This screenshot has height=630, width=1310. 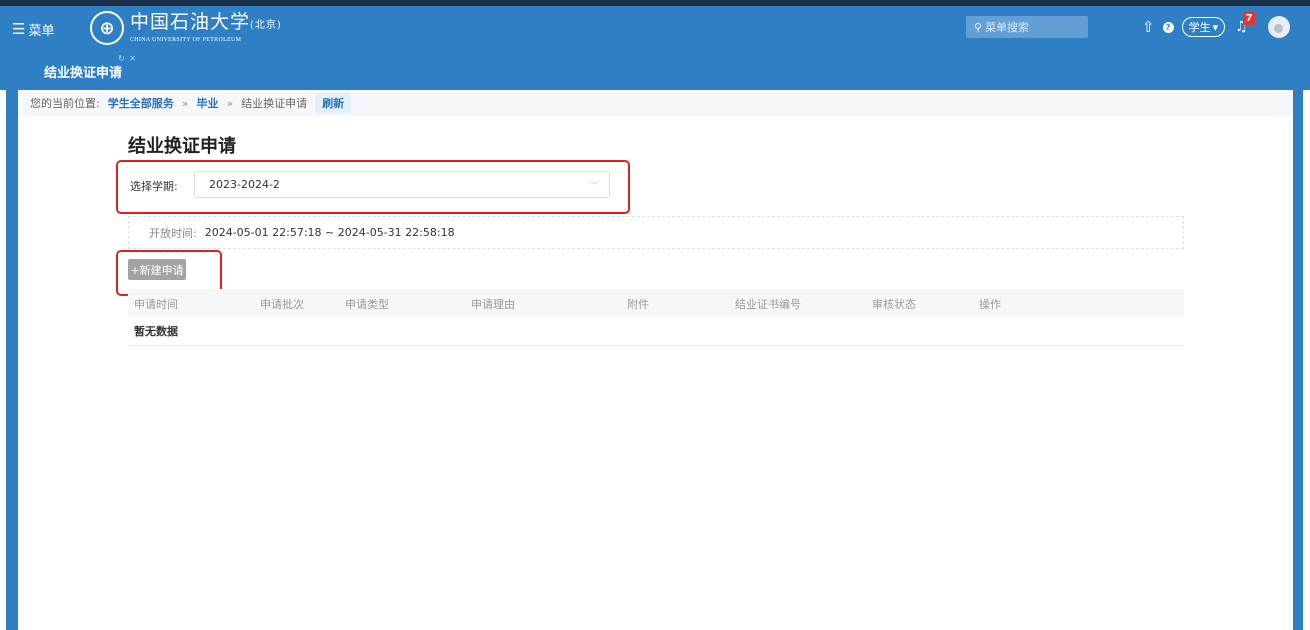 What do you see at coordinates (655, 103) in the screenshot?
I see `breadcrumb: 您的当前位置: 学生全部服务 » 毕业 » 结业换证申请 刷新` at bounding box center [655, 103].